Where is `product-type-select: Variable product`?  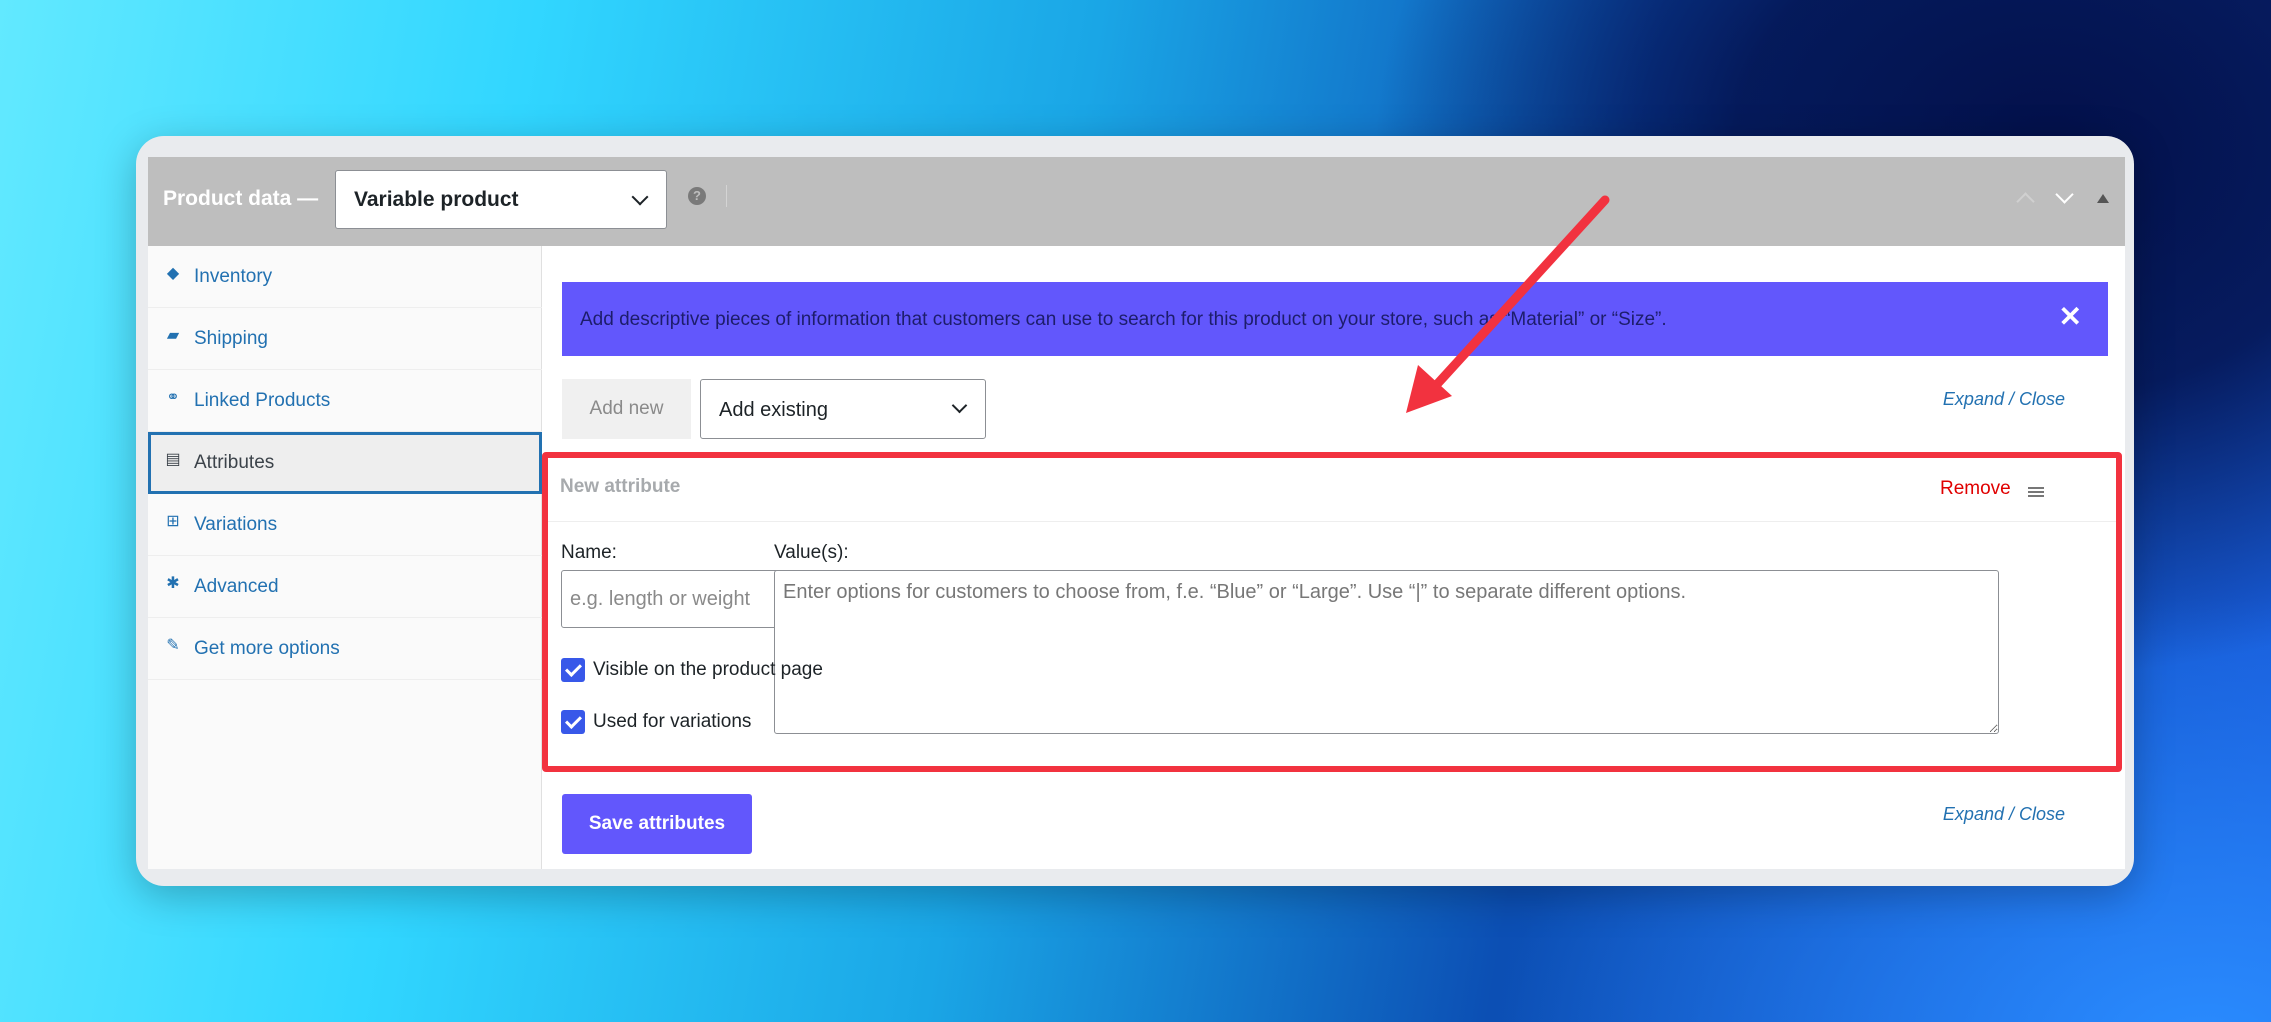
product-type-select: Variable product is located at coordinates (501, 199).